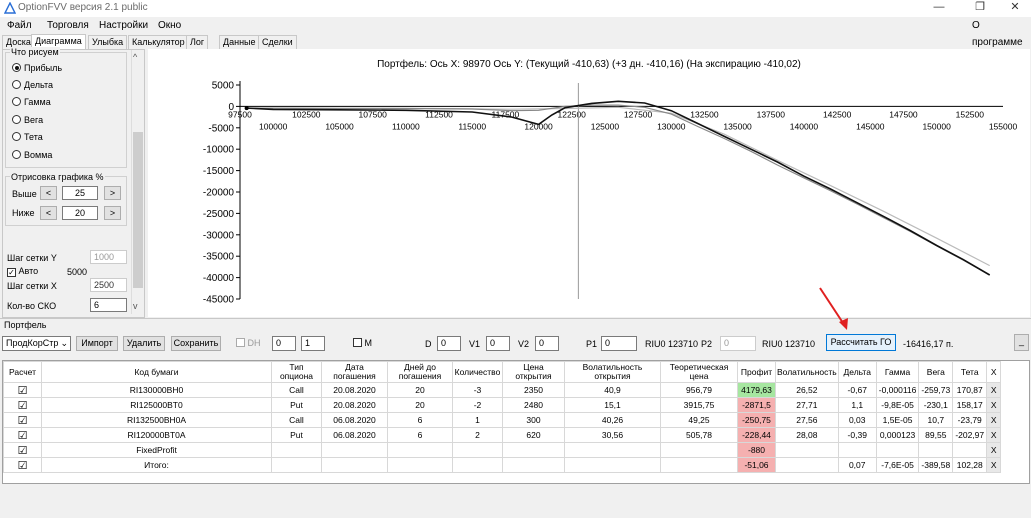 This screenshot has width=1031, height=518. I want to click on minimize-window-icon: —, so click(939, 8).